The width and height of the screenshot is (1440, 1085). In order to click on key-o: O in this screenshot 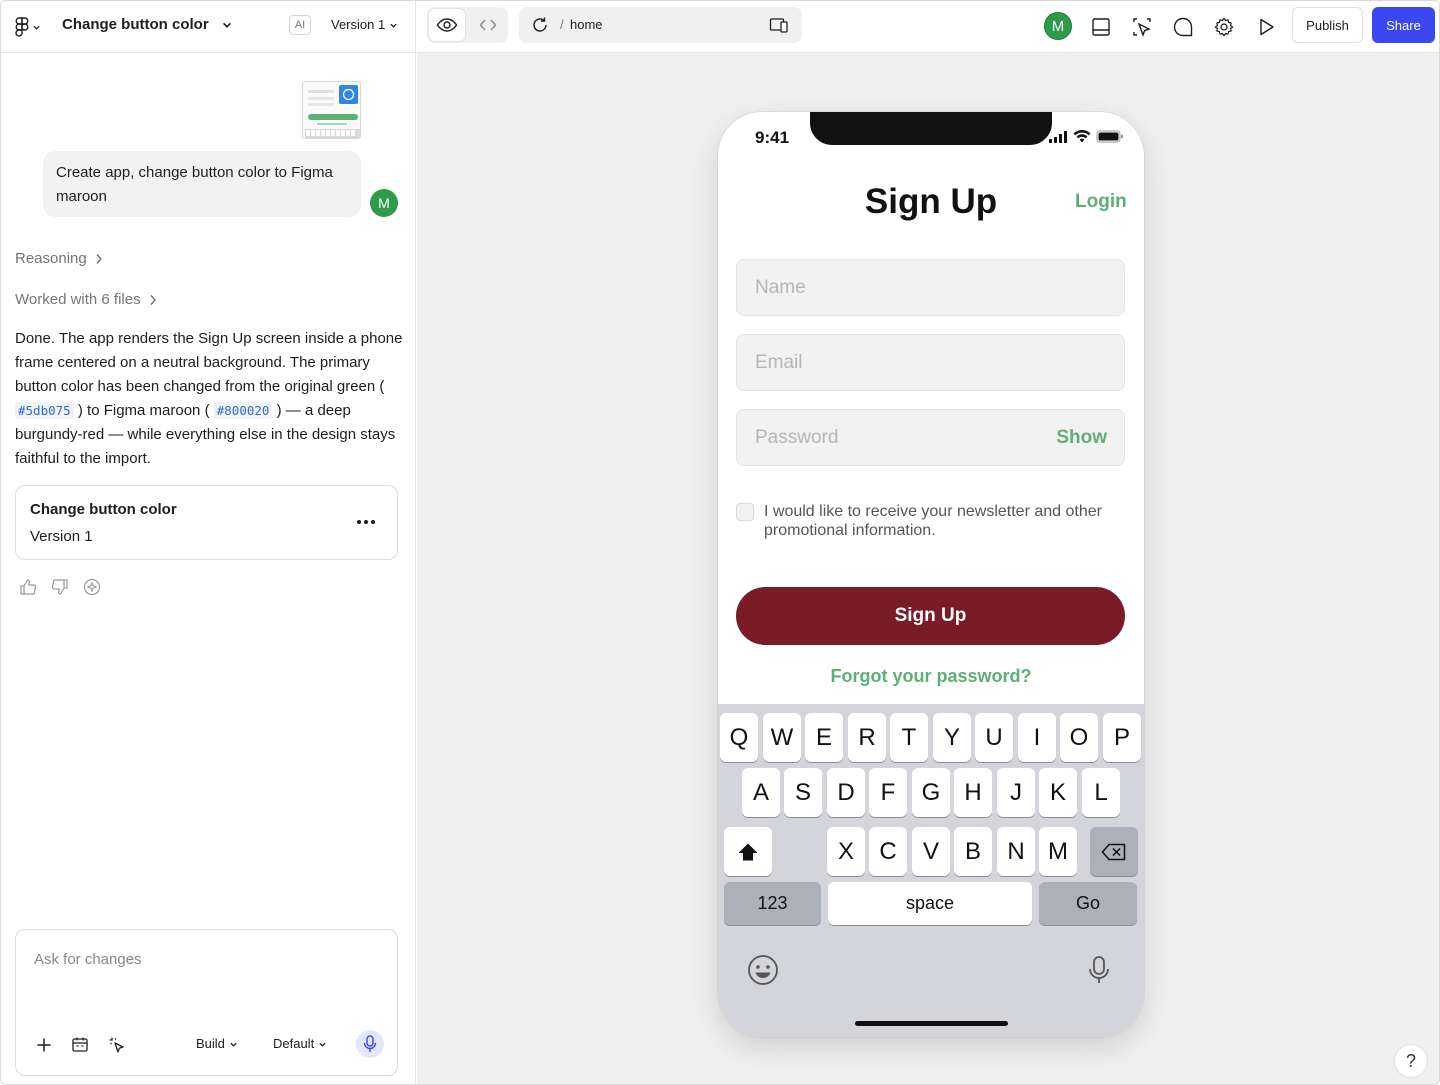, I will do `click(1079, 737)`.